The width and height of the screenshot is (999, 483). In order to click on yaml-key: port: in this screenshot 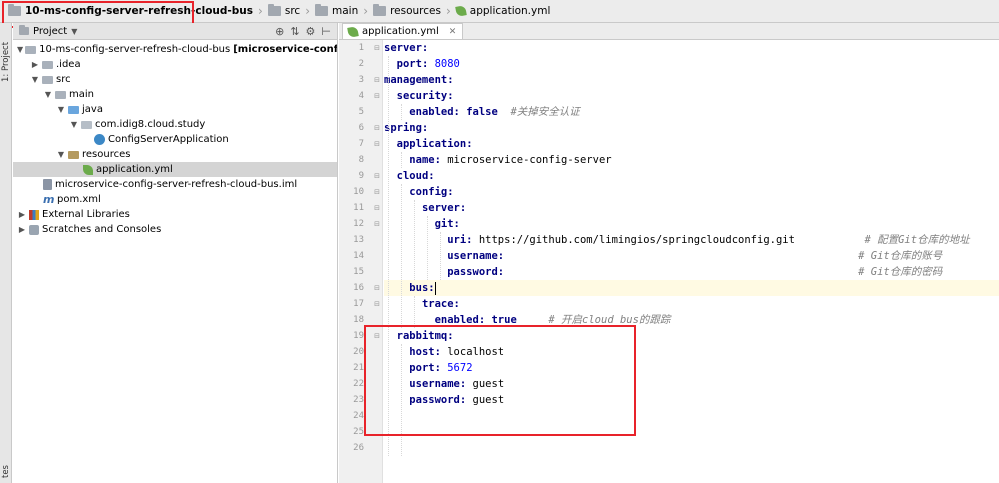, I will do `click(425, 368)`.